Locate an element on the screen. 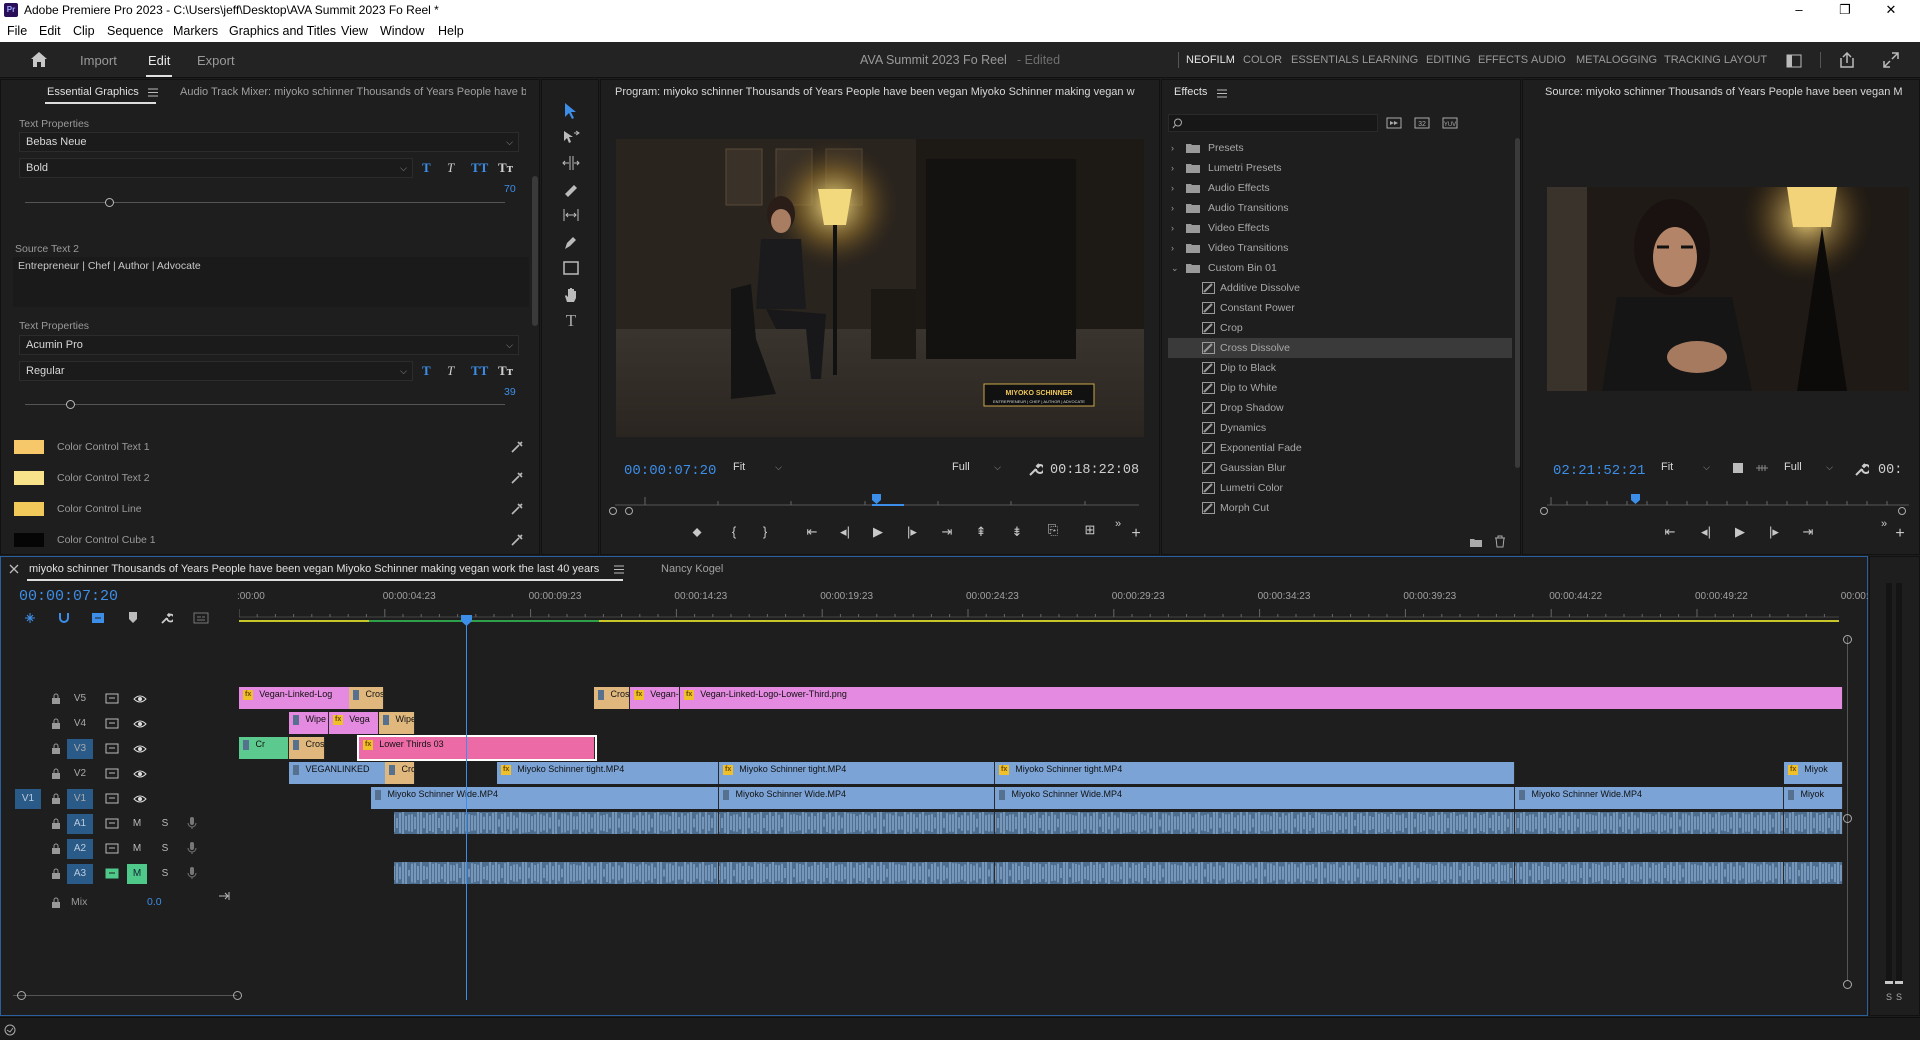 This screenshot has height=1040, width=1920. menu-markers: Markers is located at coordinates (195, 31).